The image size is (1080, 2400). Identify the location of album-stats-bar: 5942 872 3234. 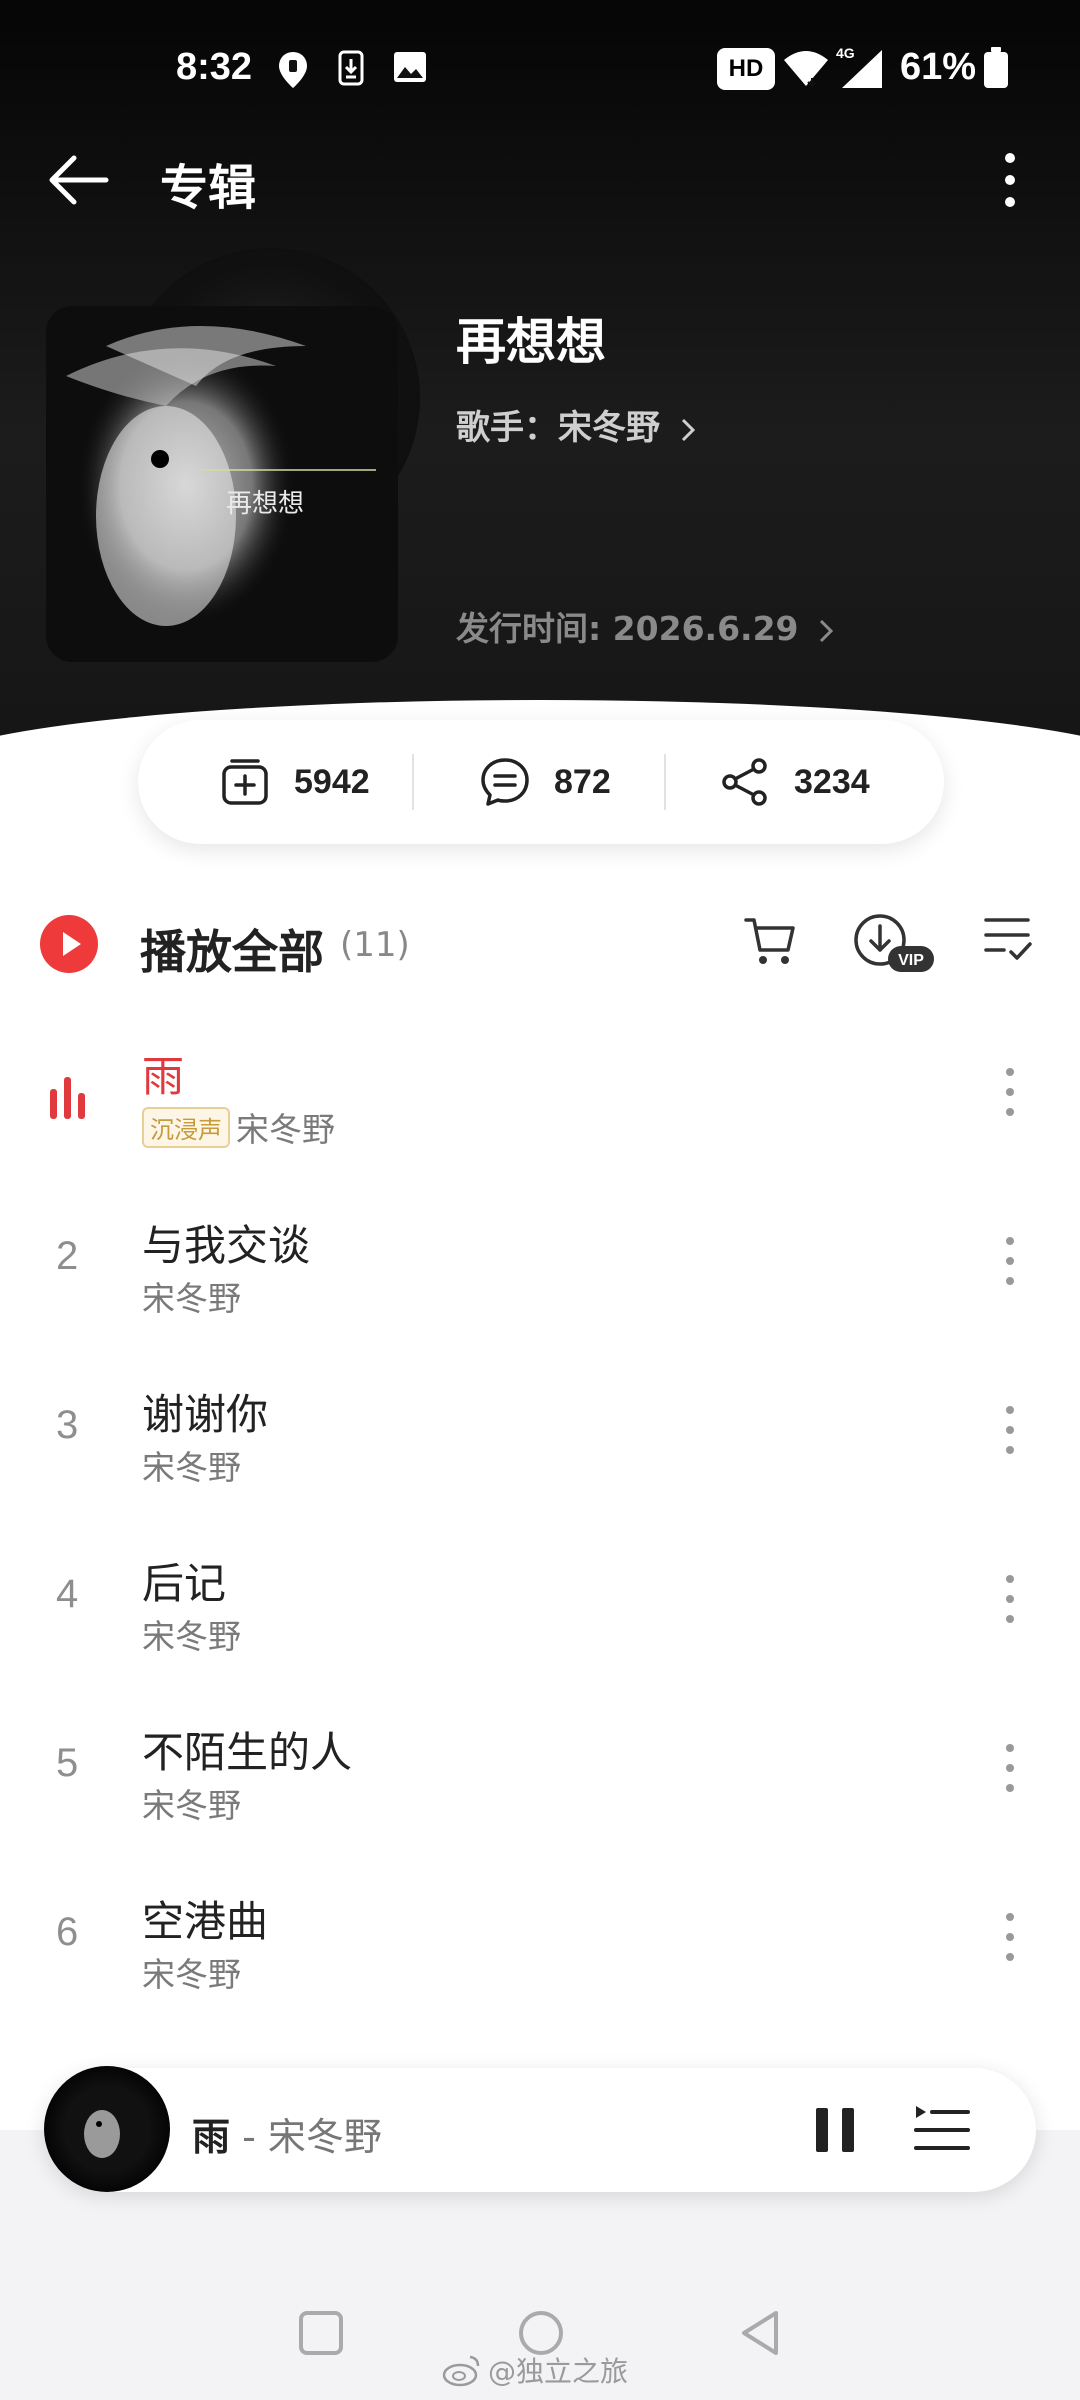
(541, 782).